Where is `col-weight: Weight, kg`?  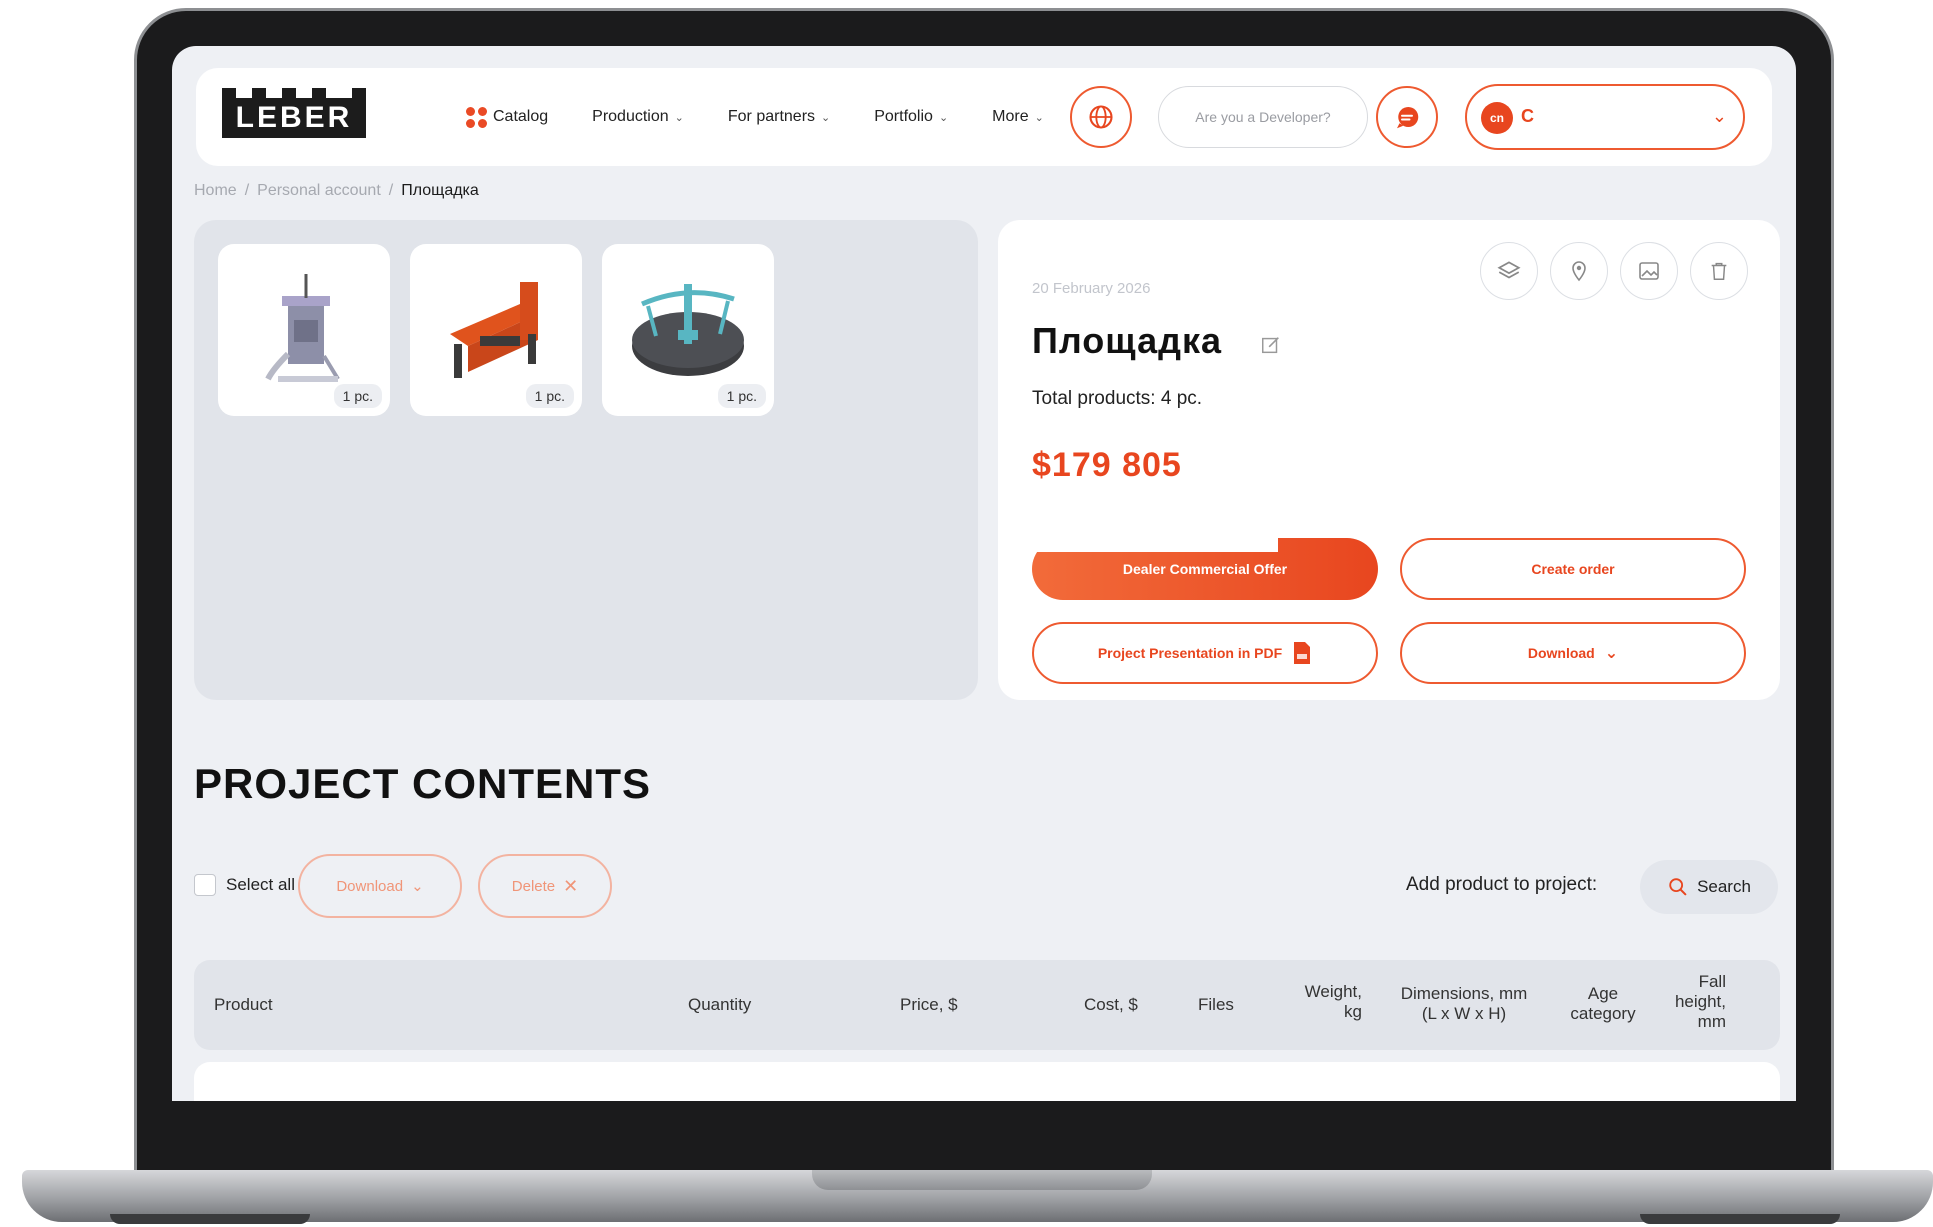 col-weight: Weight, kg is located at coordinates (1318, 1002).